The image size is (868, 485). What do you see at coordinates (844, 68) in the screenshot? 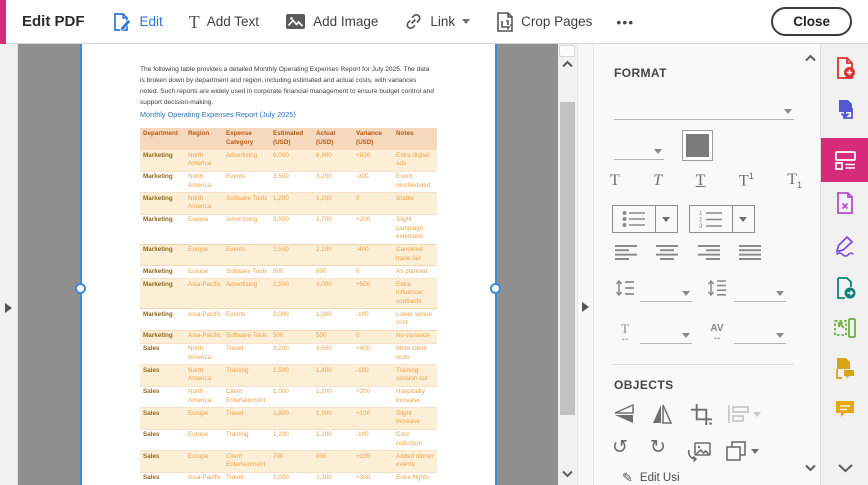
I see `create-pdf-icon` at bounding box center [844, 68].